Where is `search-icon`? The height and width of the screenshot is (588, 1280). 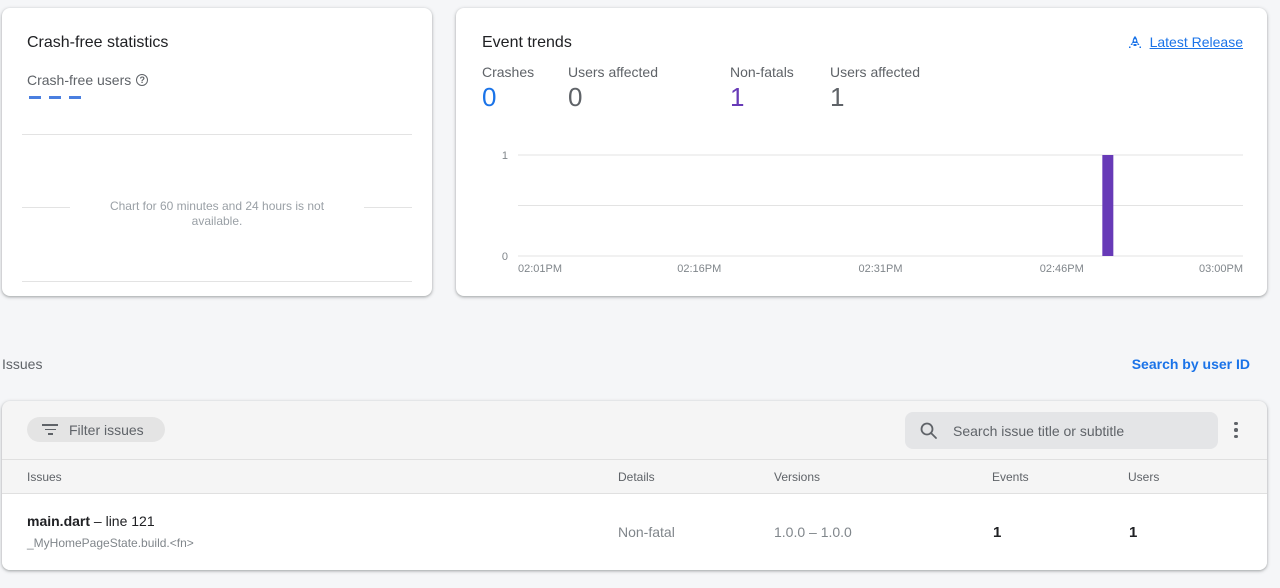 search-icon is located at coordinates (928, 430).